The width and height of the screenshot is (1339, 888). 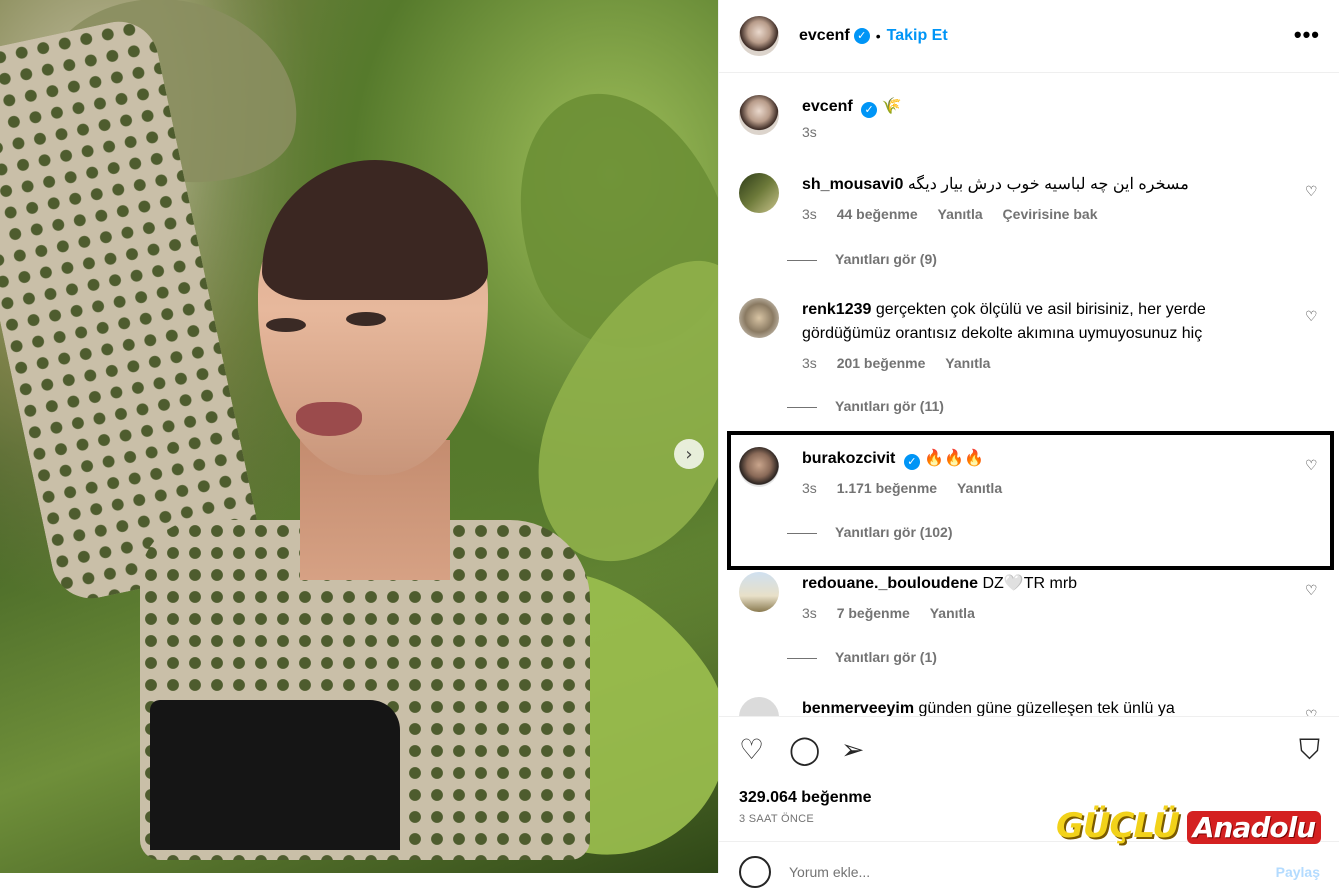 I want to click on view-replies: Yanıtları gör (11), so click(x=865, y=406).